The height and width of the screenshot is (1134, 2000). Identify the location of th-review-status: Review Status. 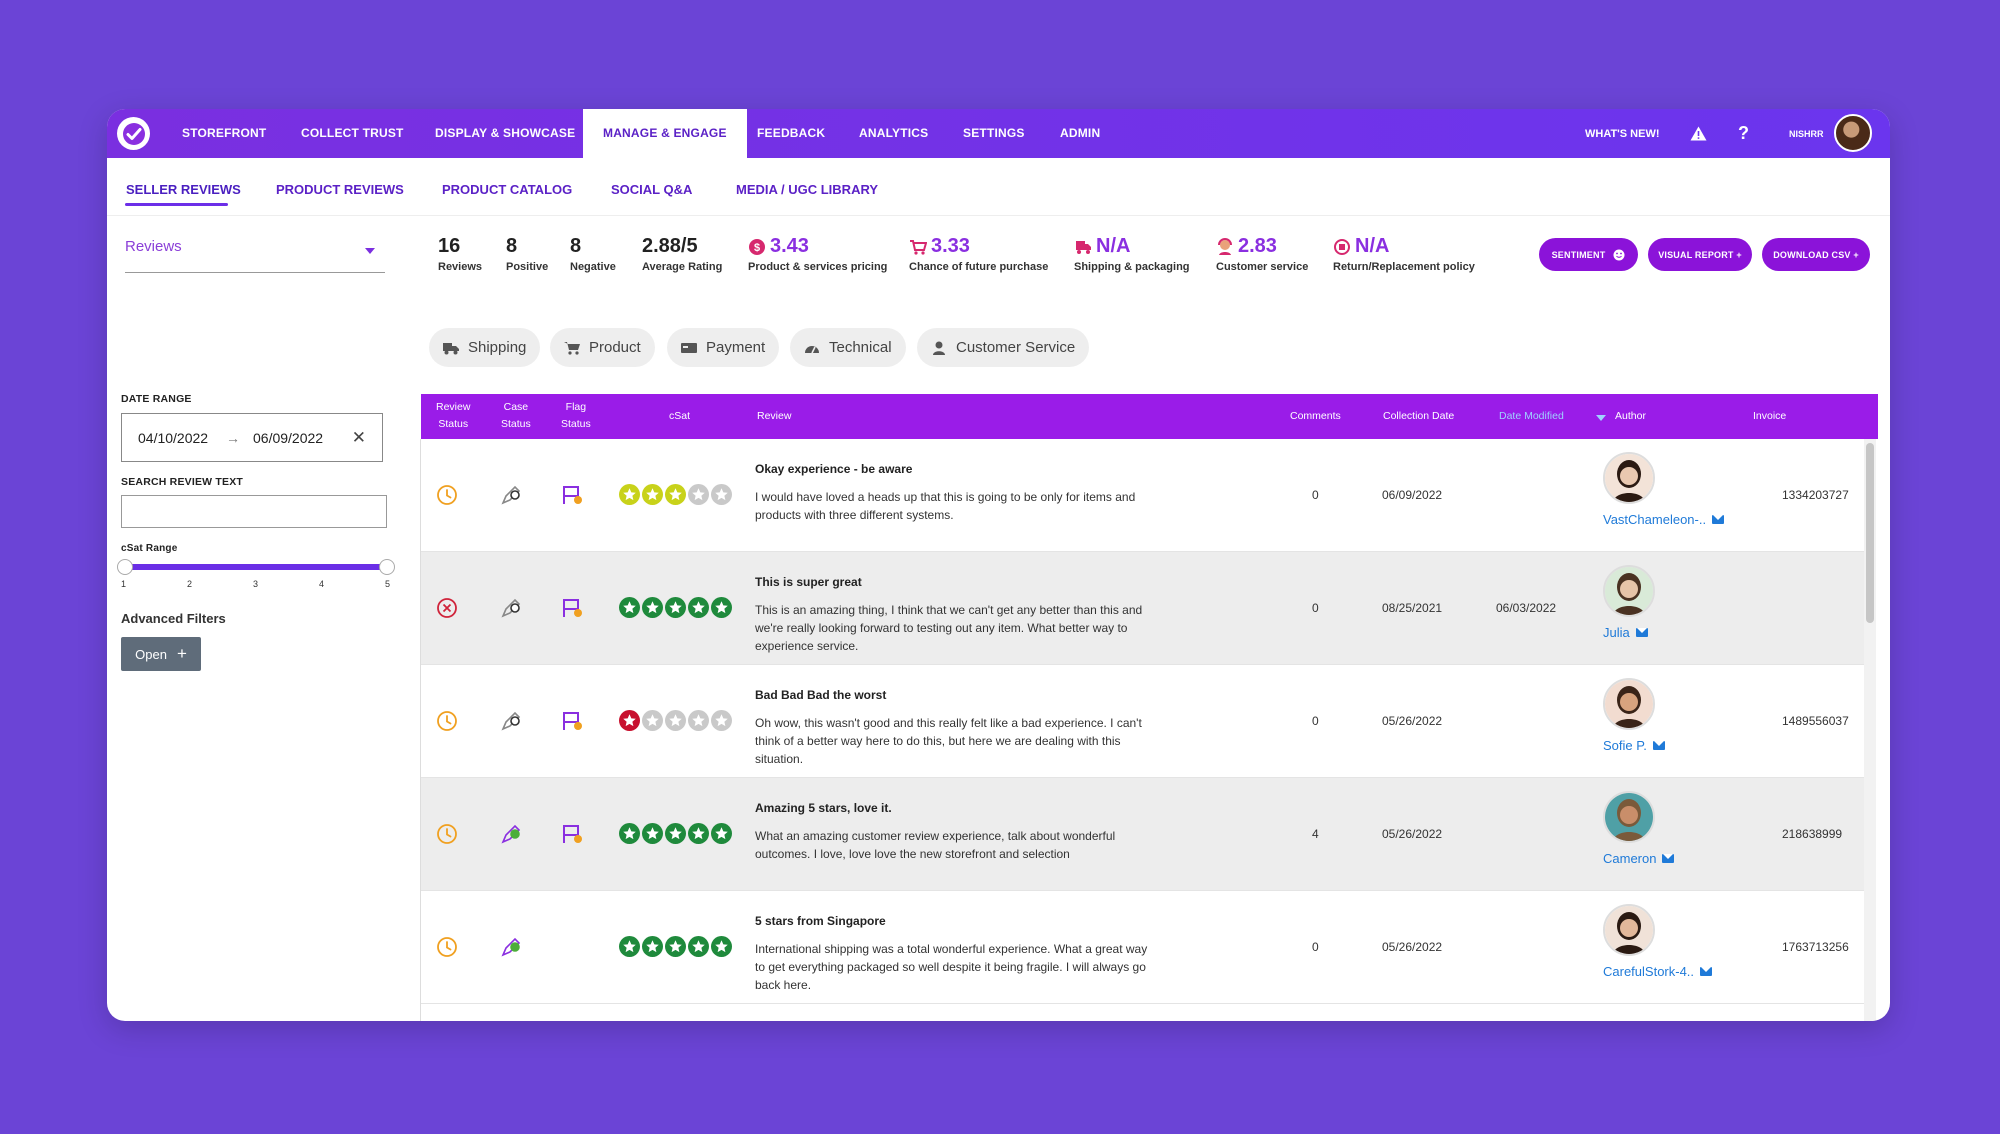
(453, 416).